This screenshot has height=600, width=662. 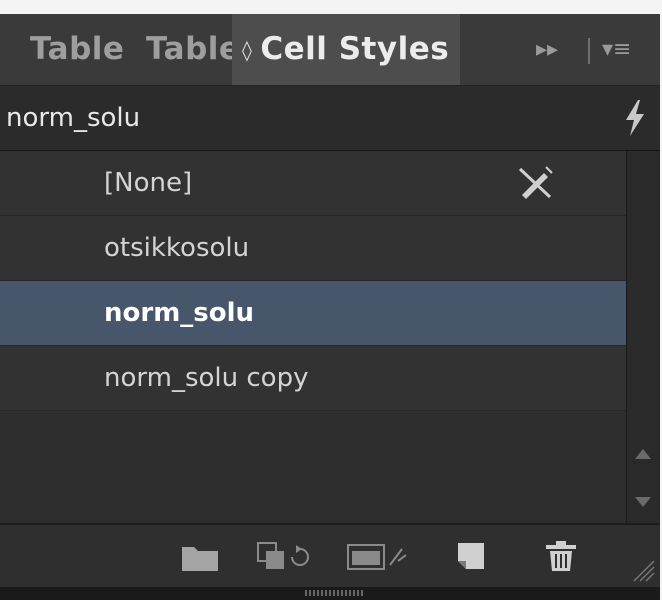 I want to click on scroll-down-icon, so click(x=643, y=502).